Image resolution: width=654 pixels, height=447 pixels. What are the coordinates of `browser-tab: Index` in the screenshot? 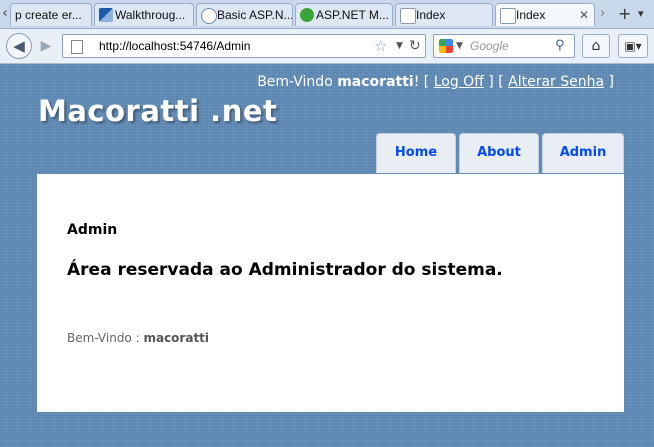 It's located at (444, 14).